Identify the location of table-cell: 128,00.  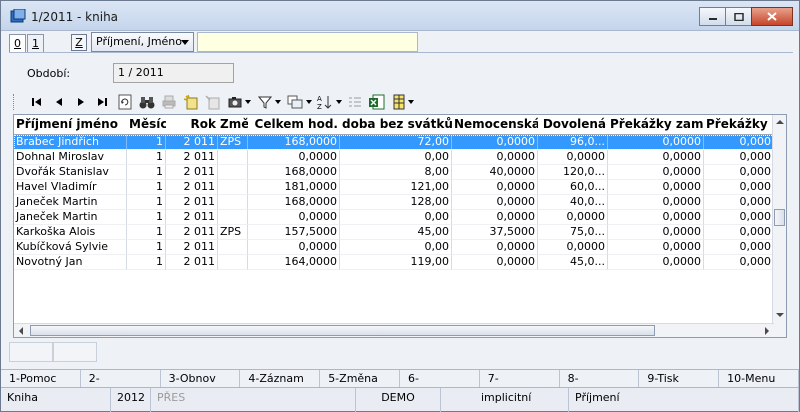
(396, 202).